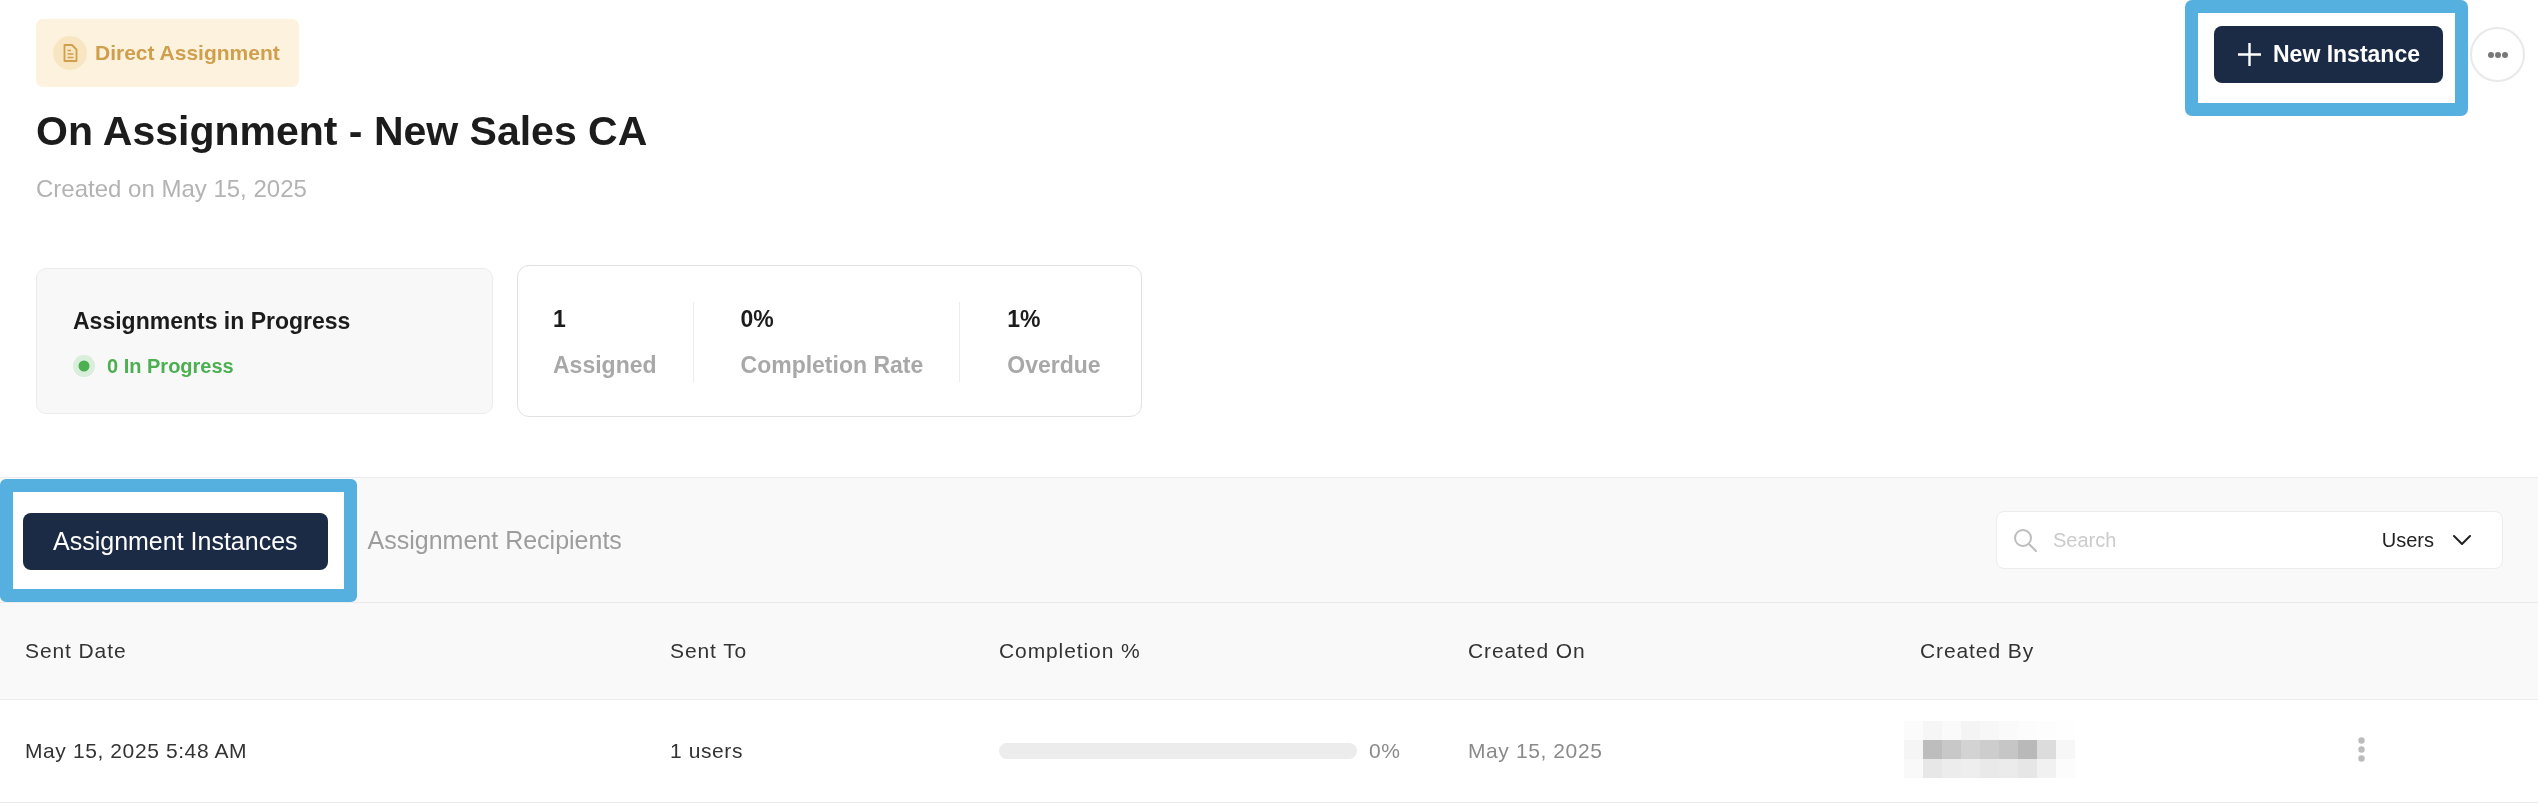  What do you see at coordinates (2025, 540) in the screenshot?
I see `search-icon` at bounding box center [2025, 540].